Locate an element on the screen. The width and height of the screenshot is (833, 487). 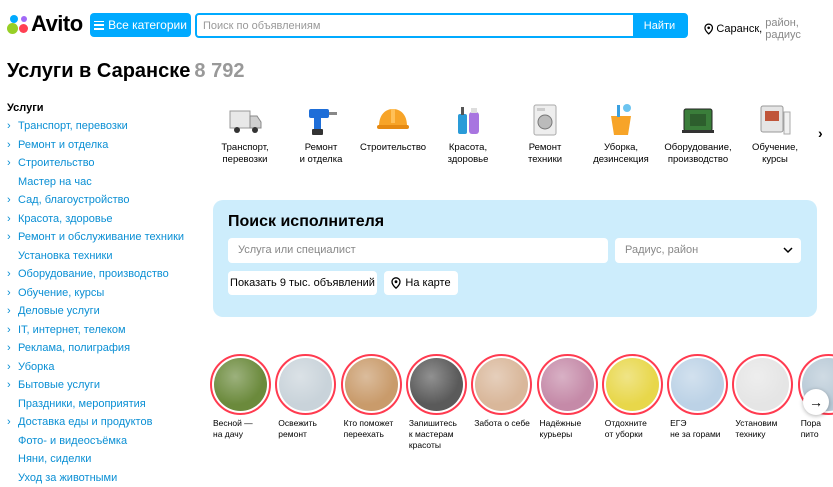
category-tile: Транспорт, перевозки is located at coordinates (245, 134).